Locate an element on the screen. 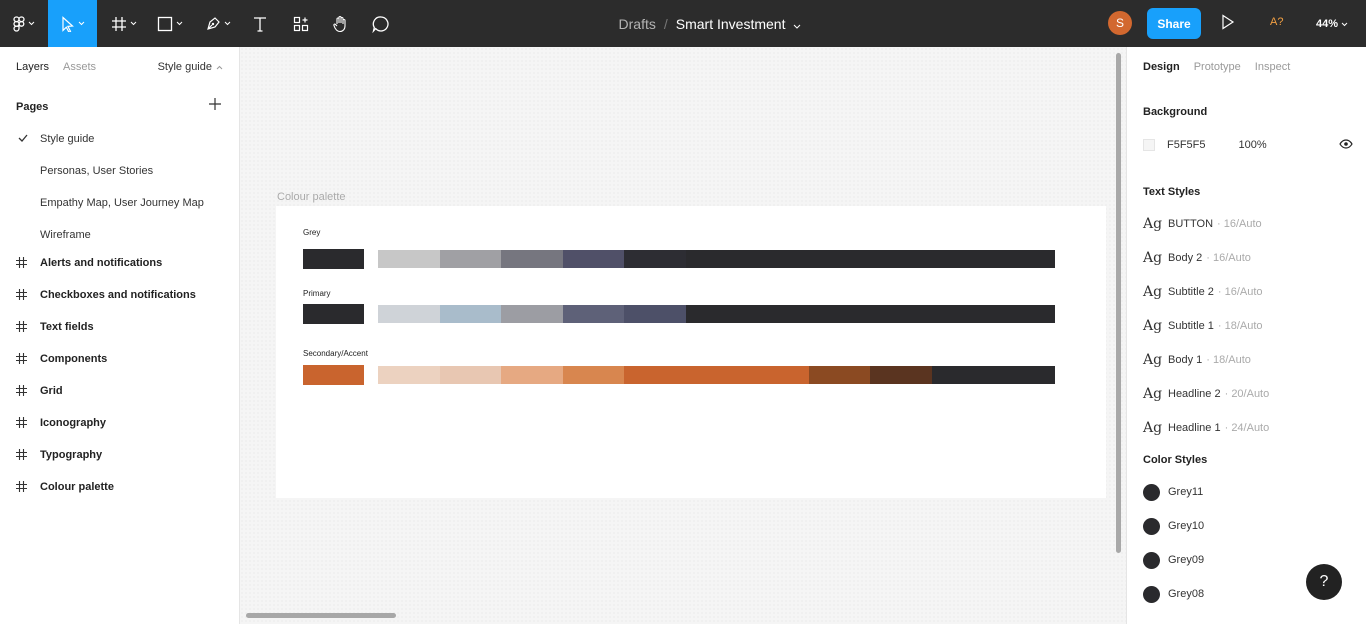  avatar: S is located at coordinates (1120, 23).